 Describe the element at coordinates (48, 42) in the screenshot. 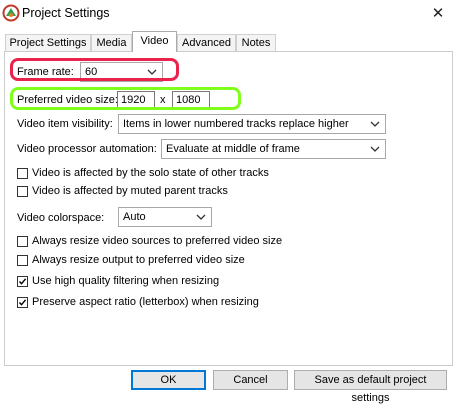

I see `tab-project-settings: Project Settings` at that location.